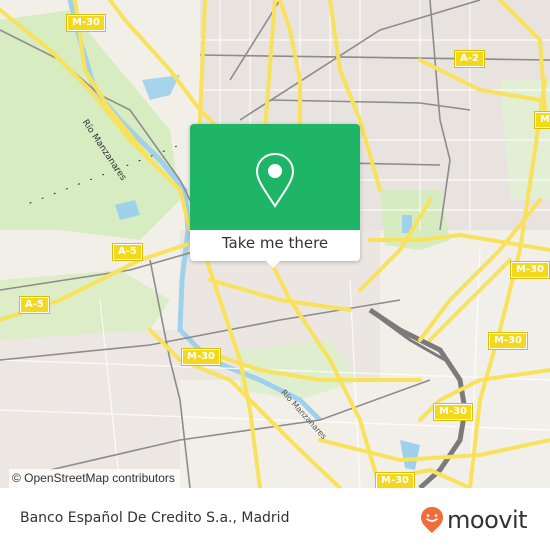 This screenshot has width=550, height=550. I want to click on location-popup: Take me there, so click(275, 196).